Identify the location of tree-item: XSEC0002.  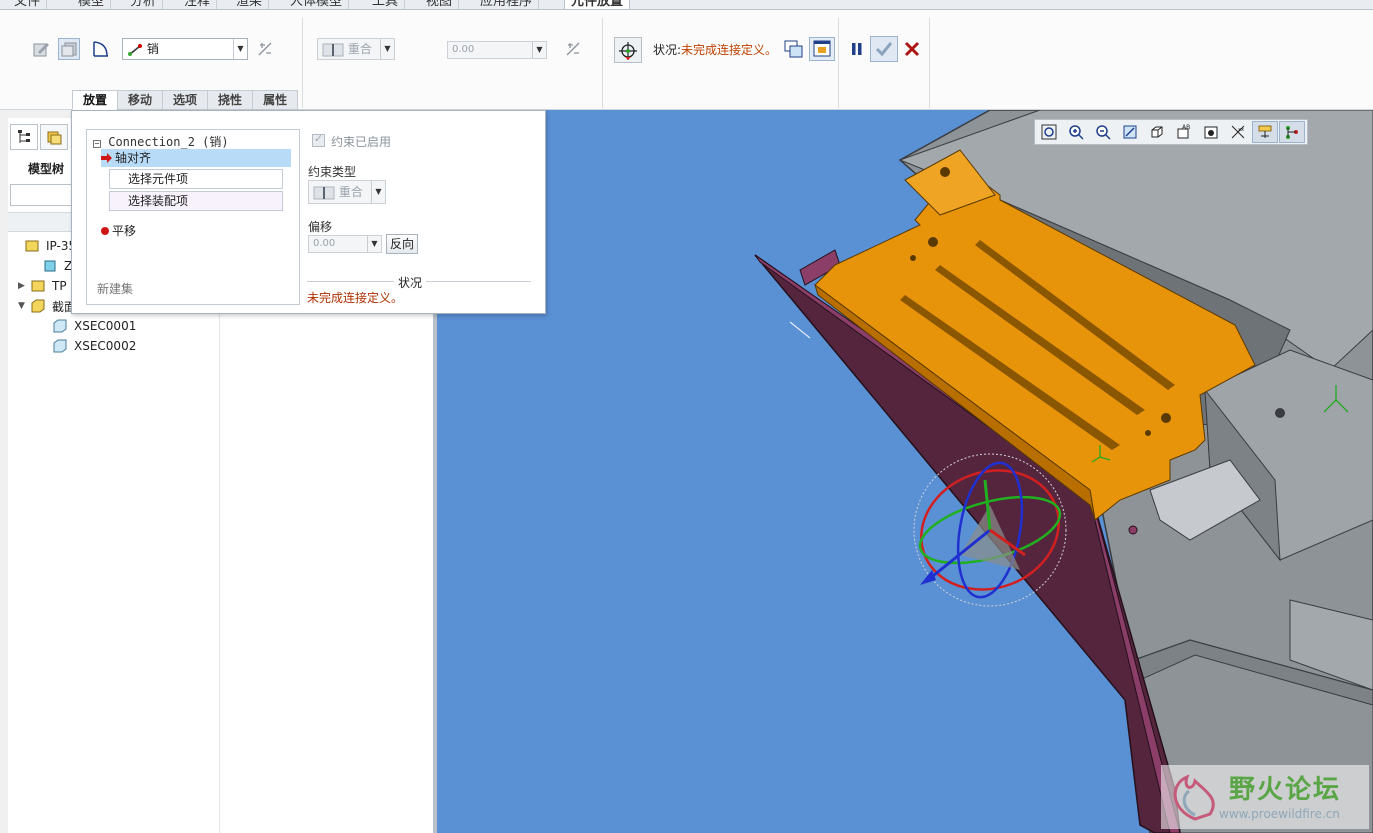
(94, 346).